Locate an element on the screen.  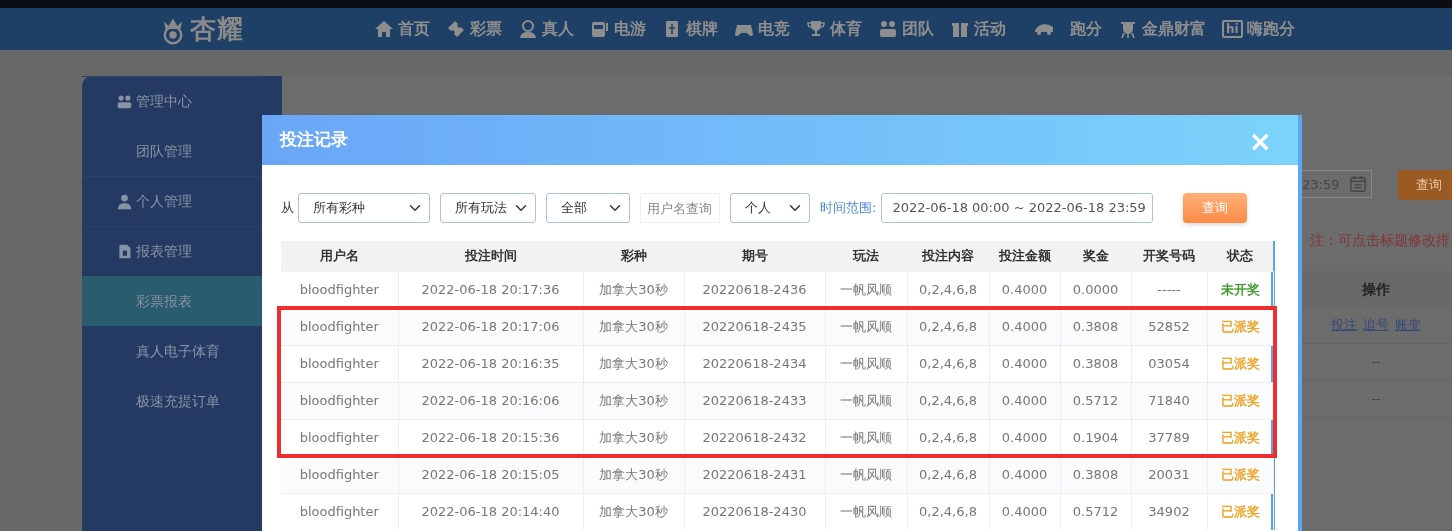
nav-link: 体育 is located at coordinates (834, 29).